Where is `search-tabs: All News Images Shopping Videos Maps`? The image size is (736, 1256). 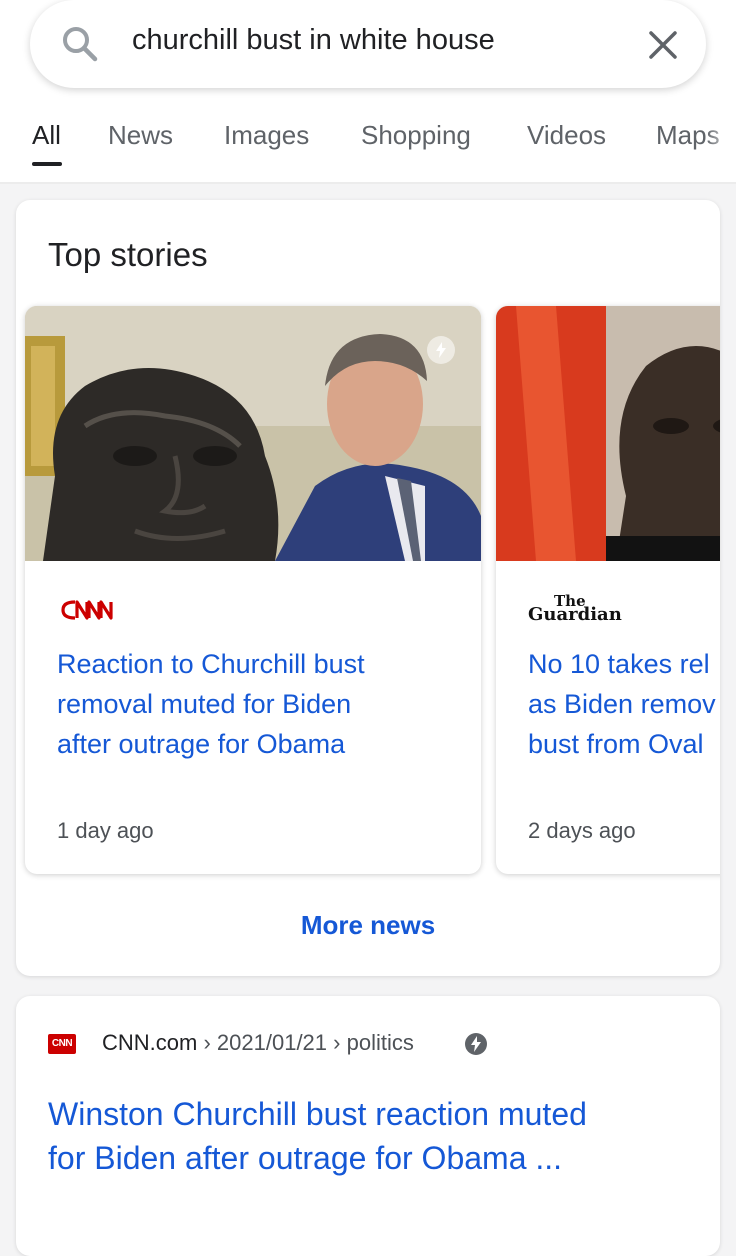
search-tabs: All News Images Shopping Videos Maps is located at coordinates (368, 147).